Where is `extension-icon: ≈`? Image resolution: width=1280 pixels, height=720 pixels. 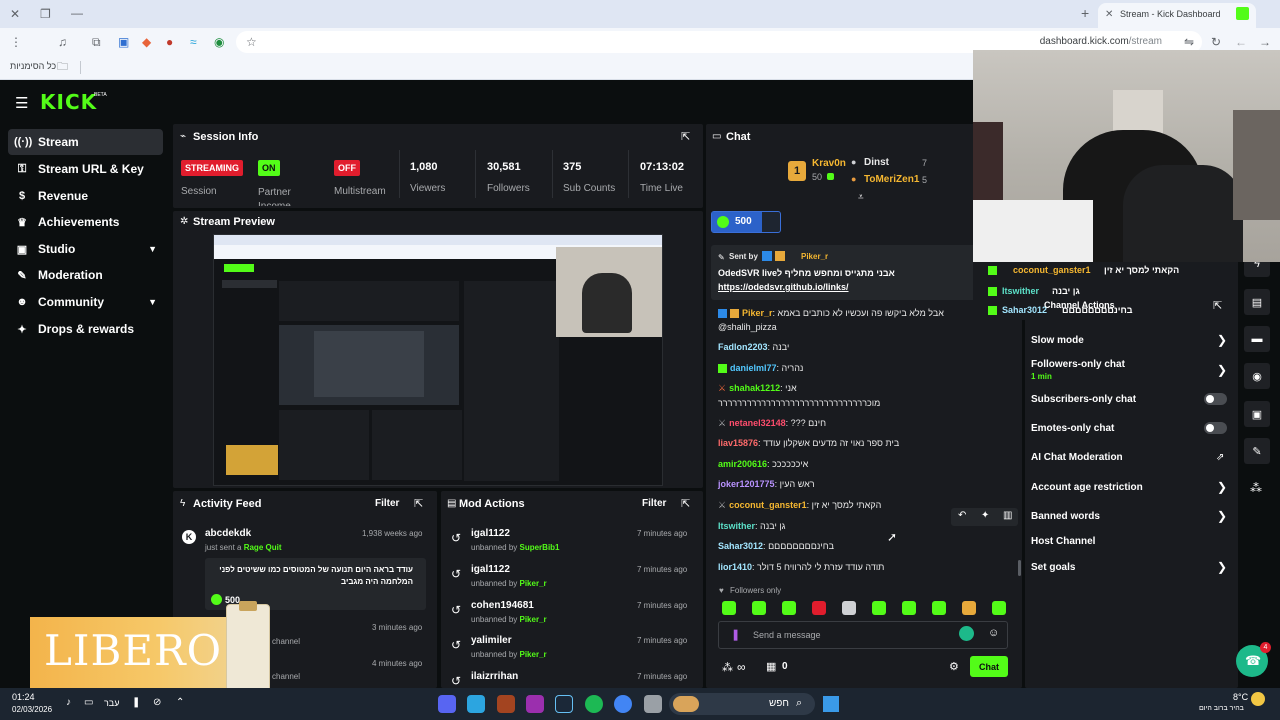
extension-icon: ≈ is located at coordinates (193, 42).